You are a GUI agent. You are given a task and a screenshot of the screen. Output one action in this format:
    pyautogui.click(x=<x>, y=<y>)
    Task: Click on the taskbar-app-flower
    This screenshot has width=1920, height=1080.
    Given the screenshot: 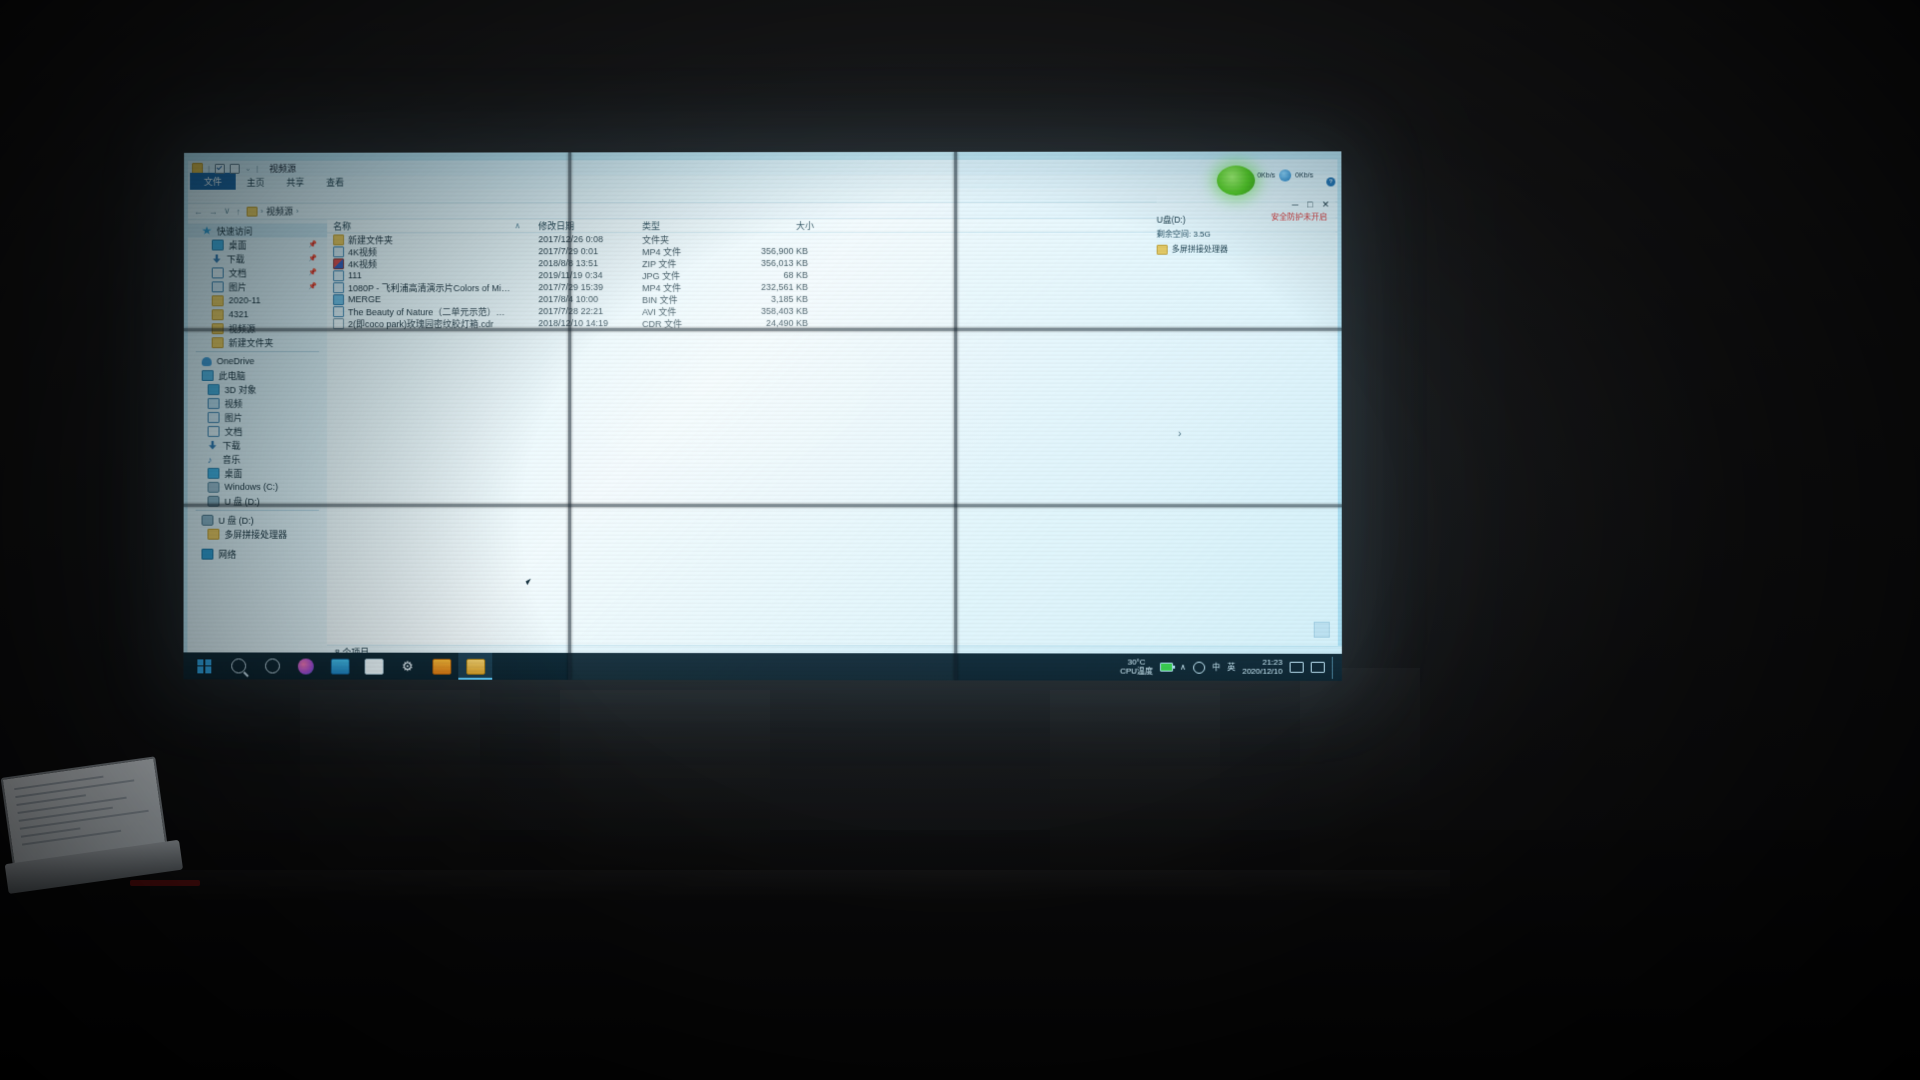 What is the action you would take?
    pyautogui.click(x=306, y=666)
    